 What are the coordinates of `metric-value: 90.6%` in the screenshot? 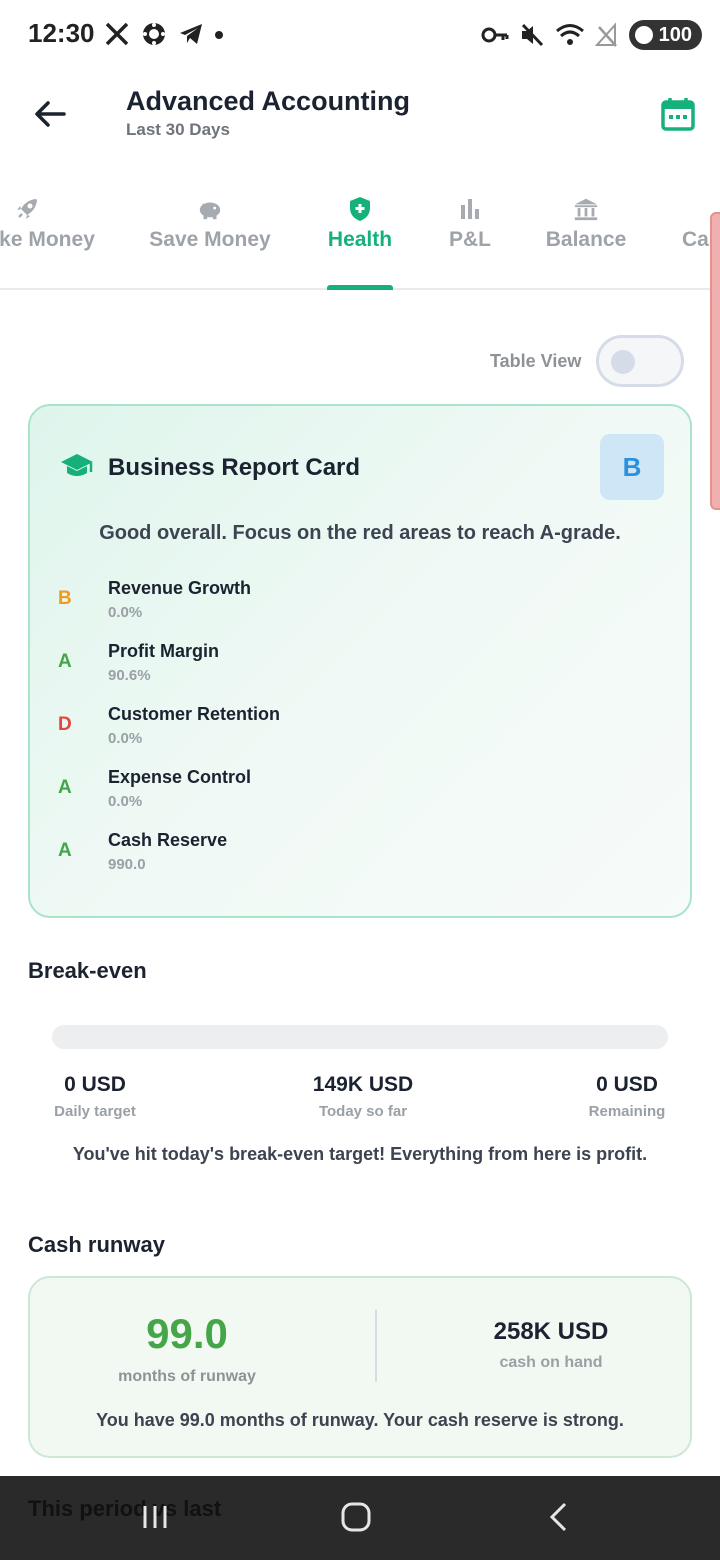 It's located at (129, 675).